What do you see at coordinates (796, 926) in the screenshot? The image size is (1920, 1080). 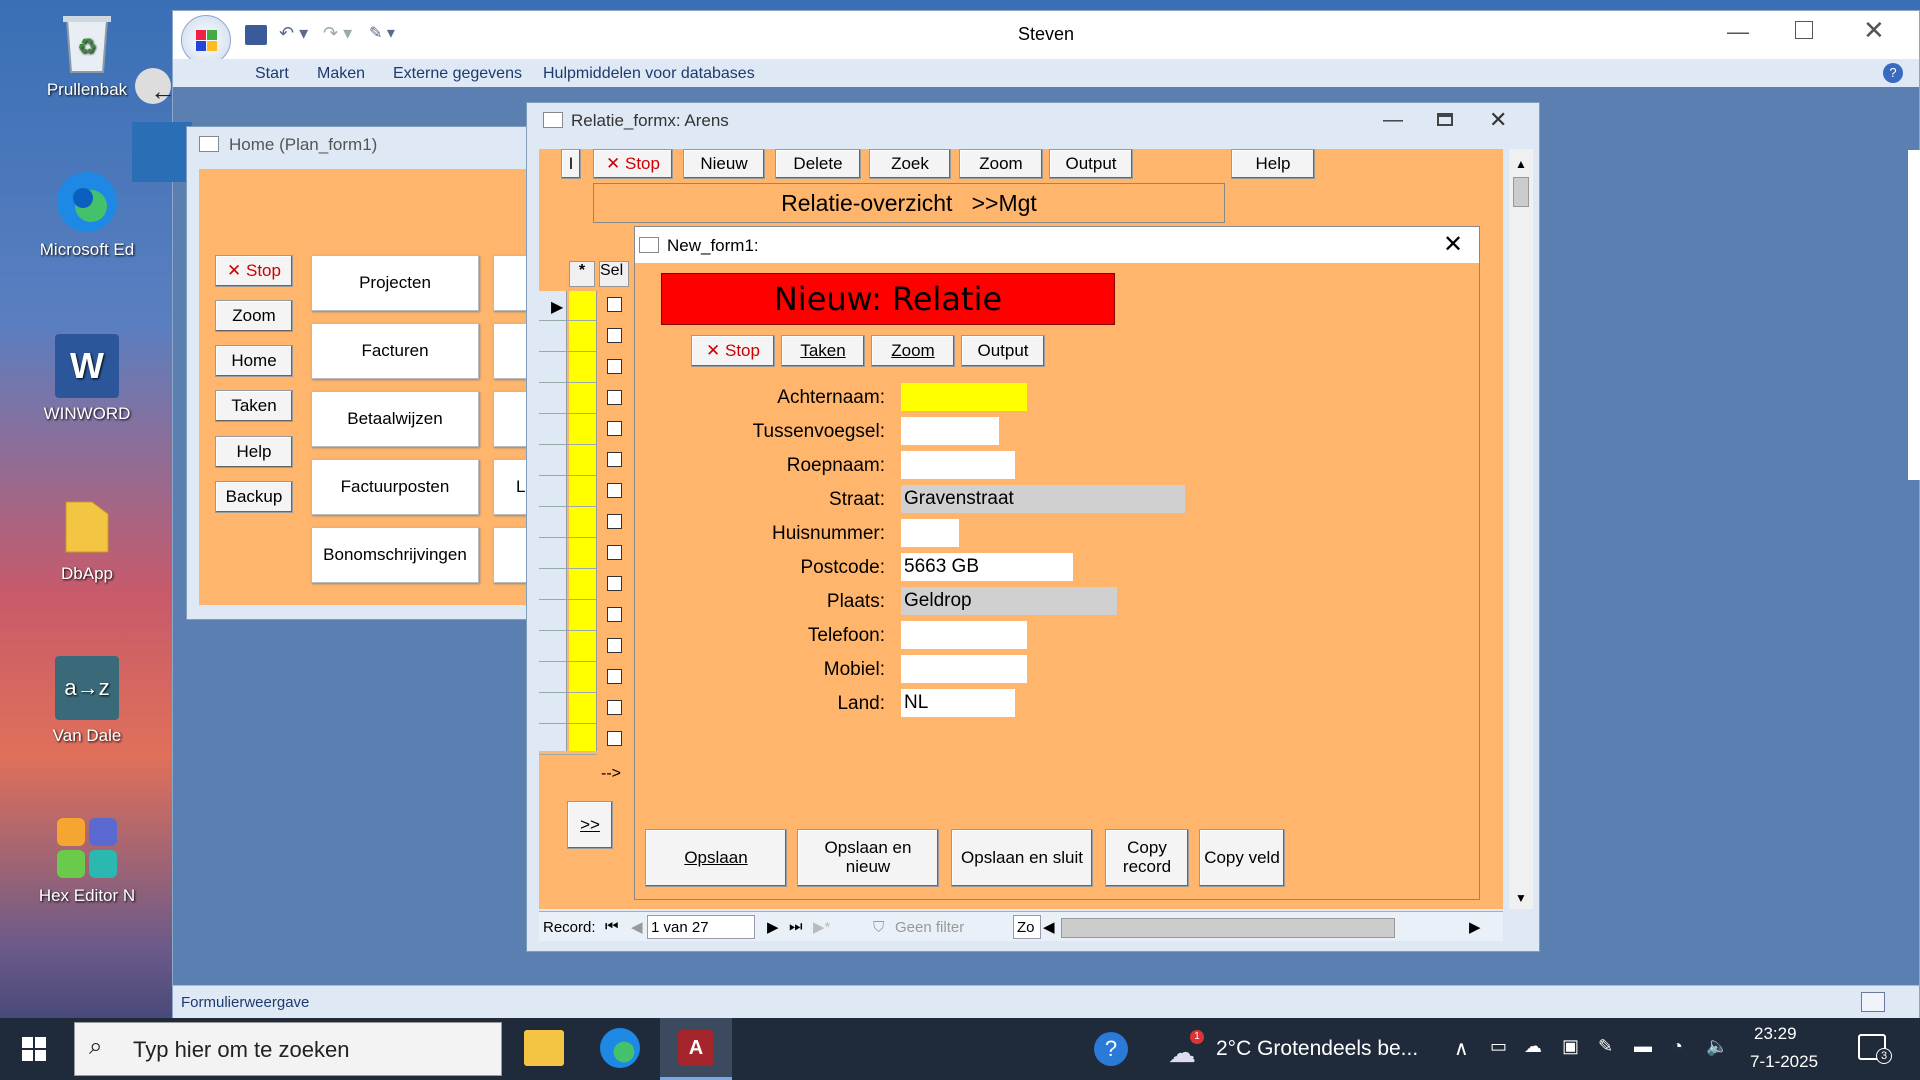 I see `last-record-icon: ⏭` at bounding box center [796, 926].